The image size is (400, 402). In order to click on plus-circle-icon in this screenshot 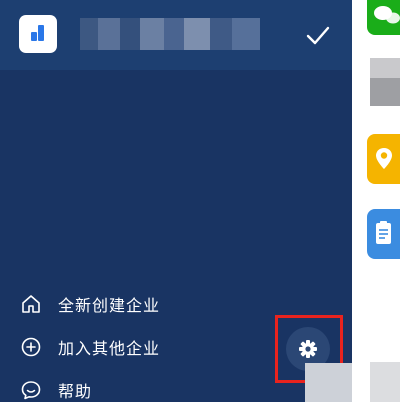, I will do `click(31, 346)`.